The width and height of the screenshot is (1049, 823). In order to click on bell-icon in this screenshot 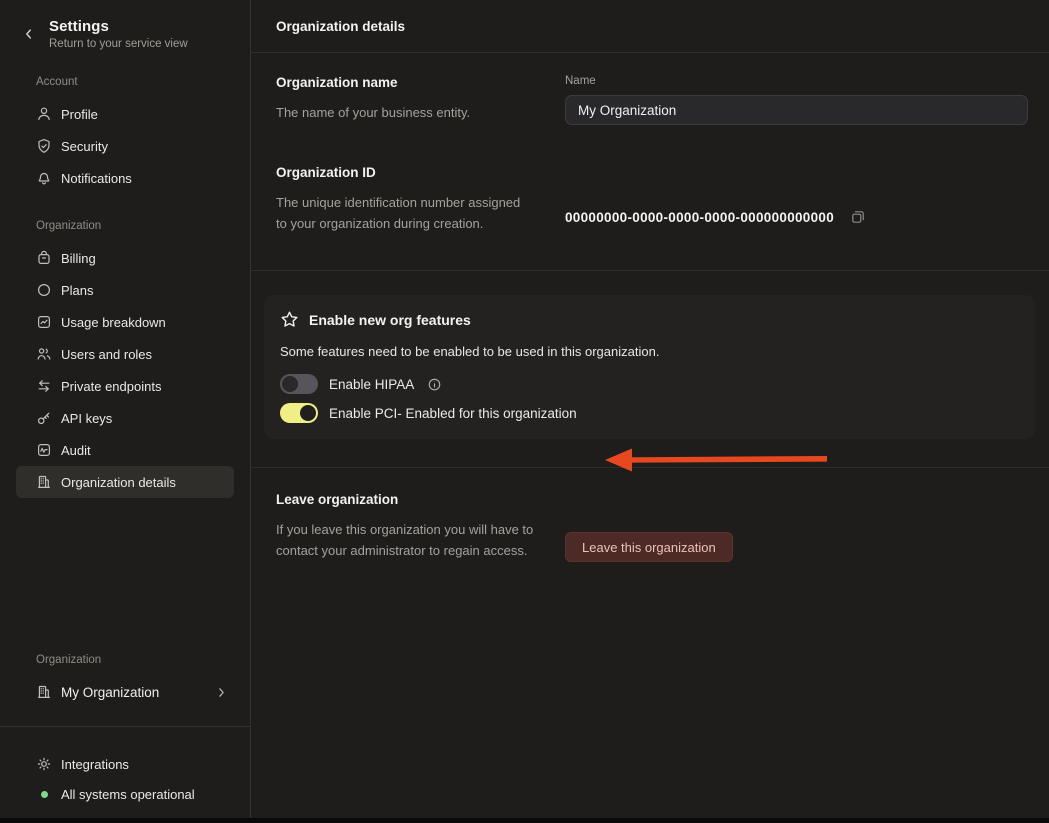, I will do `click(44, 178)`.